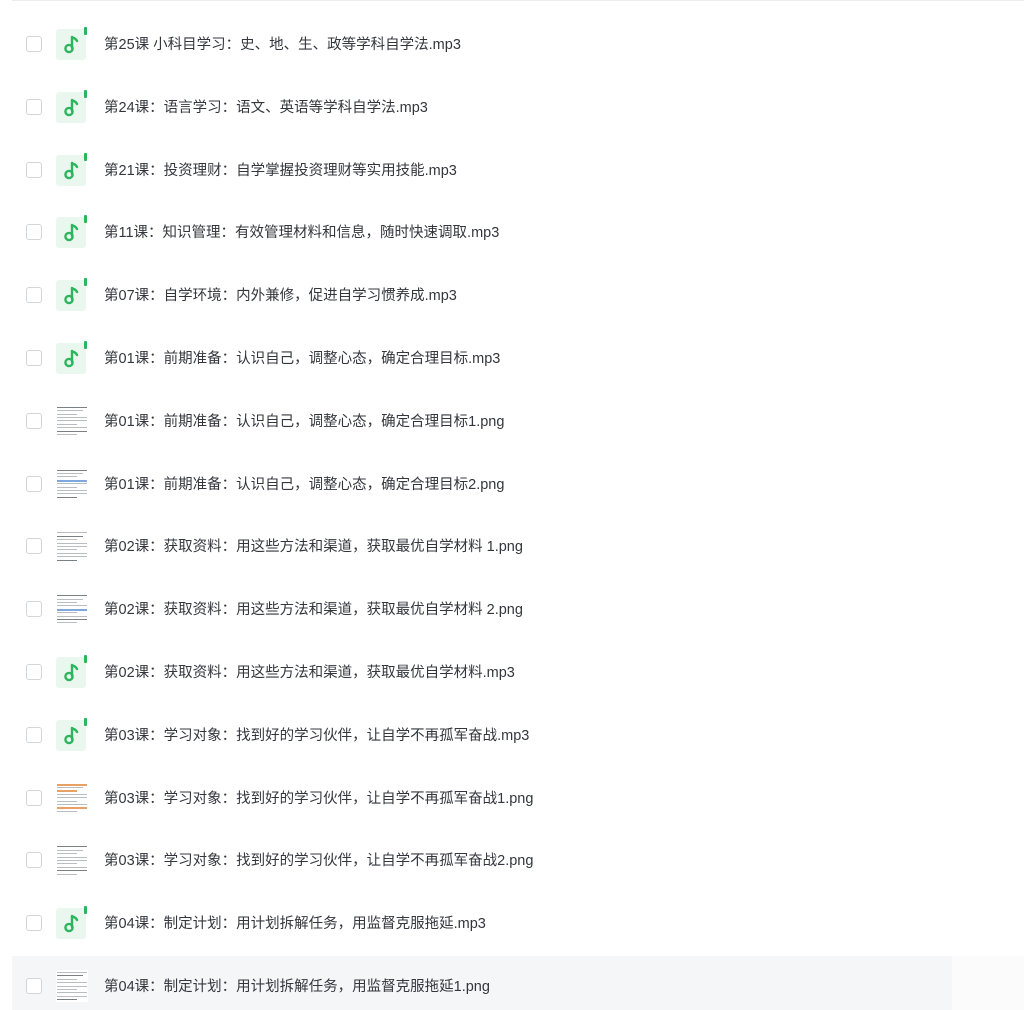  I want to click on file-row: 第04课：制定计划：用计划拆解任务，用监督克服拖延.mp3, so click(518, 924).